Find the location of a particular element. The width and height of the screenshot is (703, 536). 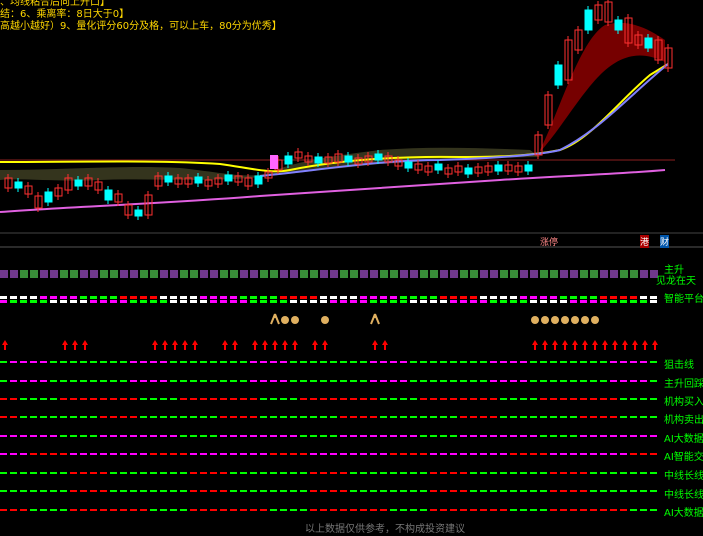

label-main-pullback: 主升回踩 is located at coordinates (683, 384).